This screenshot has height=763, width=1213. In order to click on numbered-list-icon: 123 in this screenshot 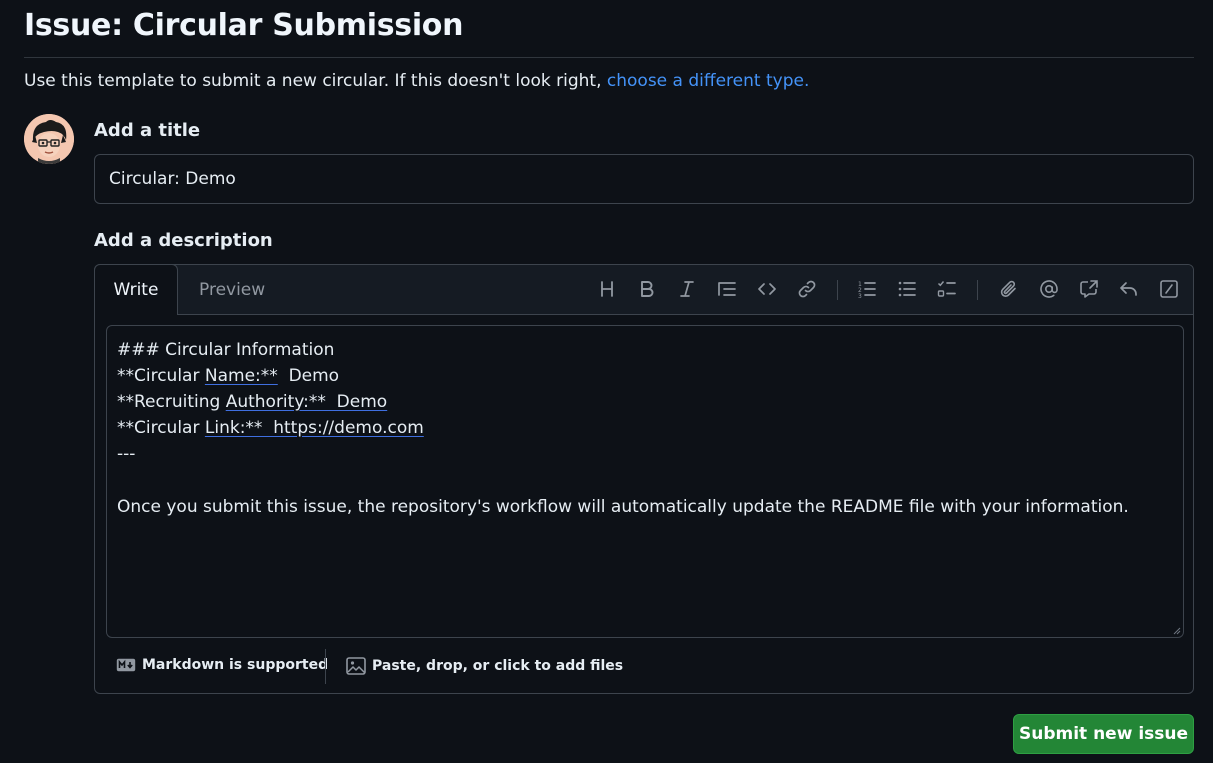, I will do `click(867, 290)`.